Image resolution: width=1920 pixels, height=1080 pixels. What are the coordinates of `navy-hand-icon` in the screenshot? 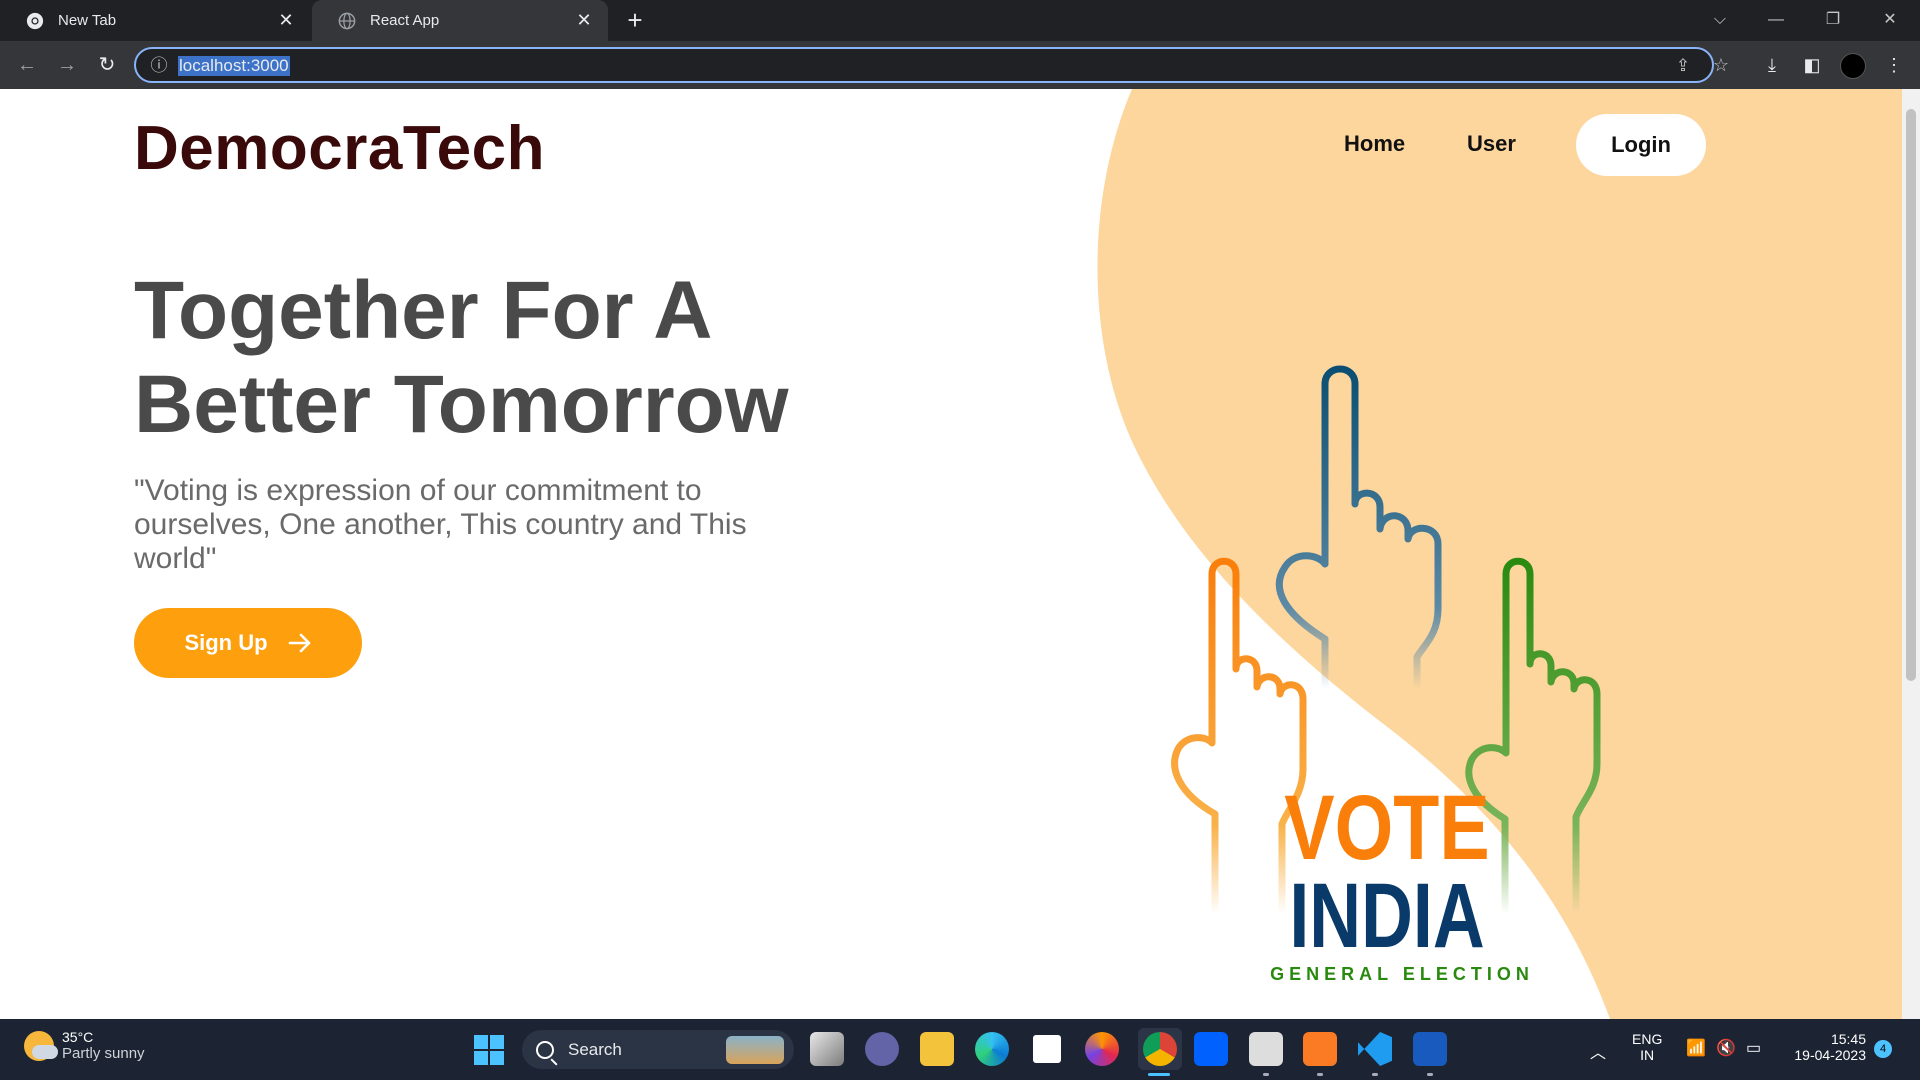 It's located at (1358, 529).